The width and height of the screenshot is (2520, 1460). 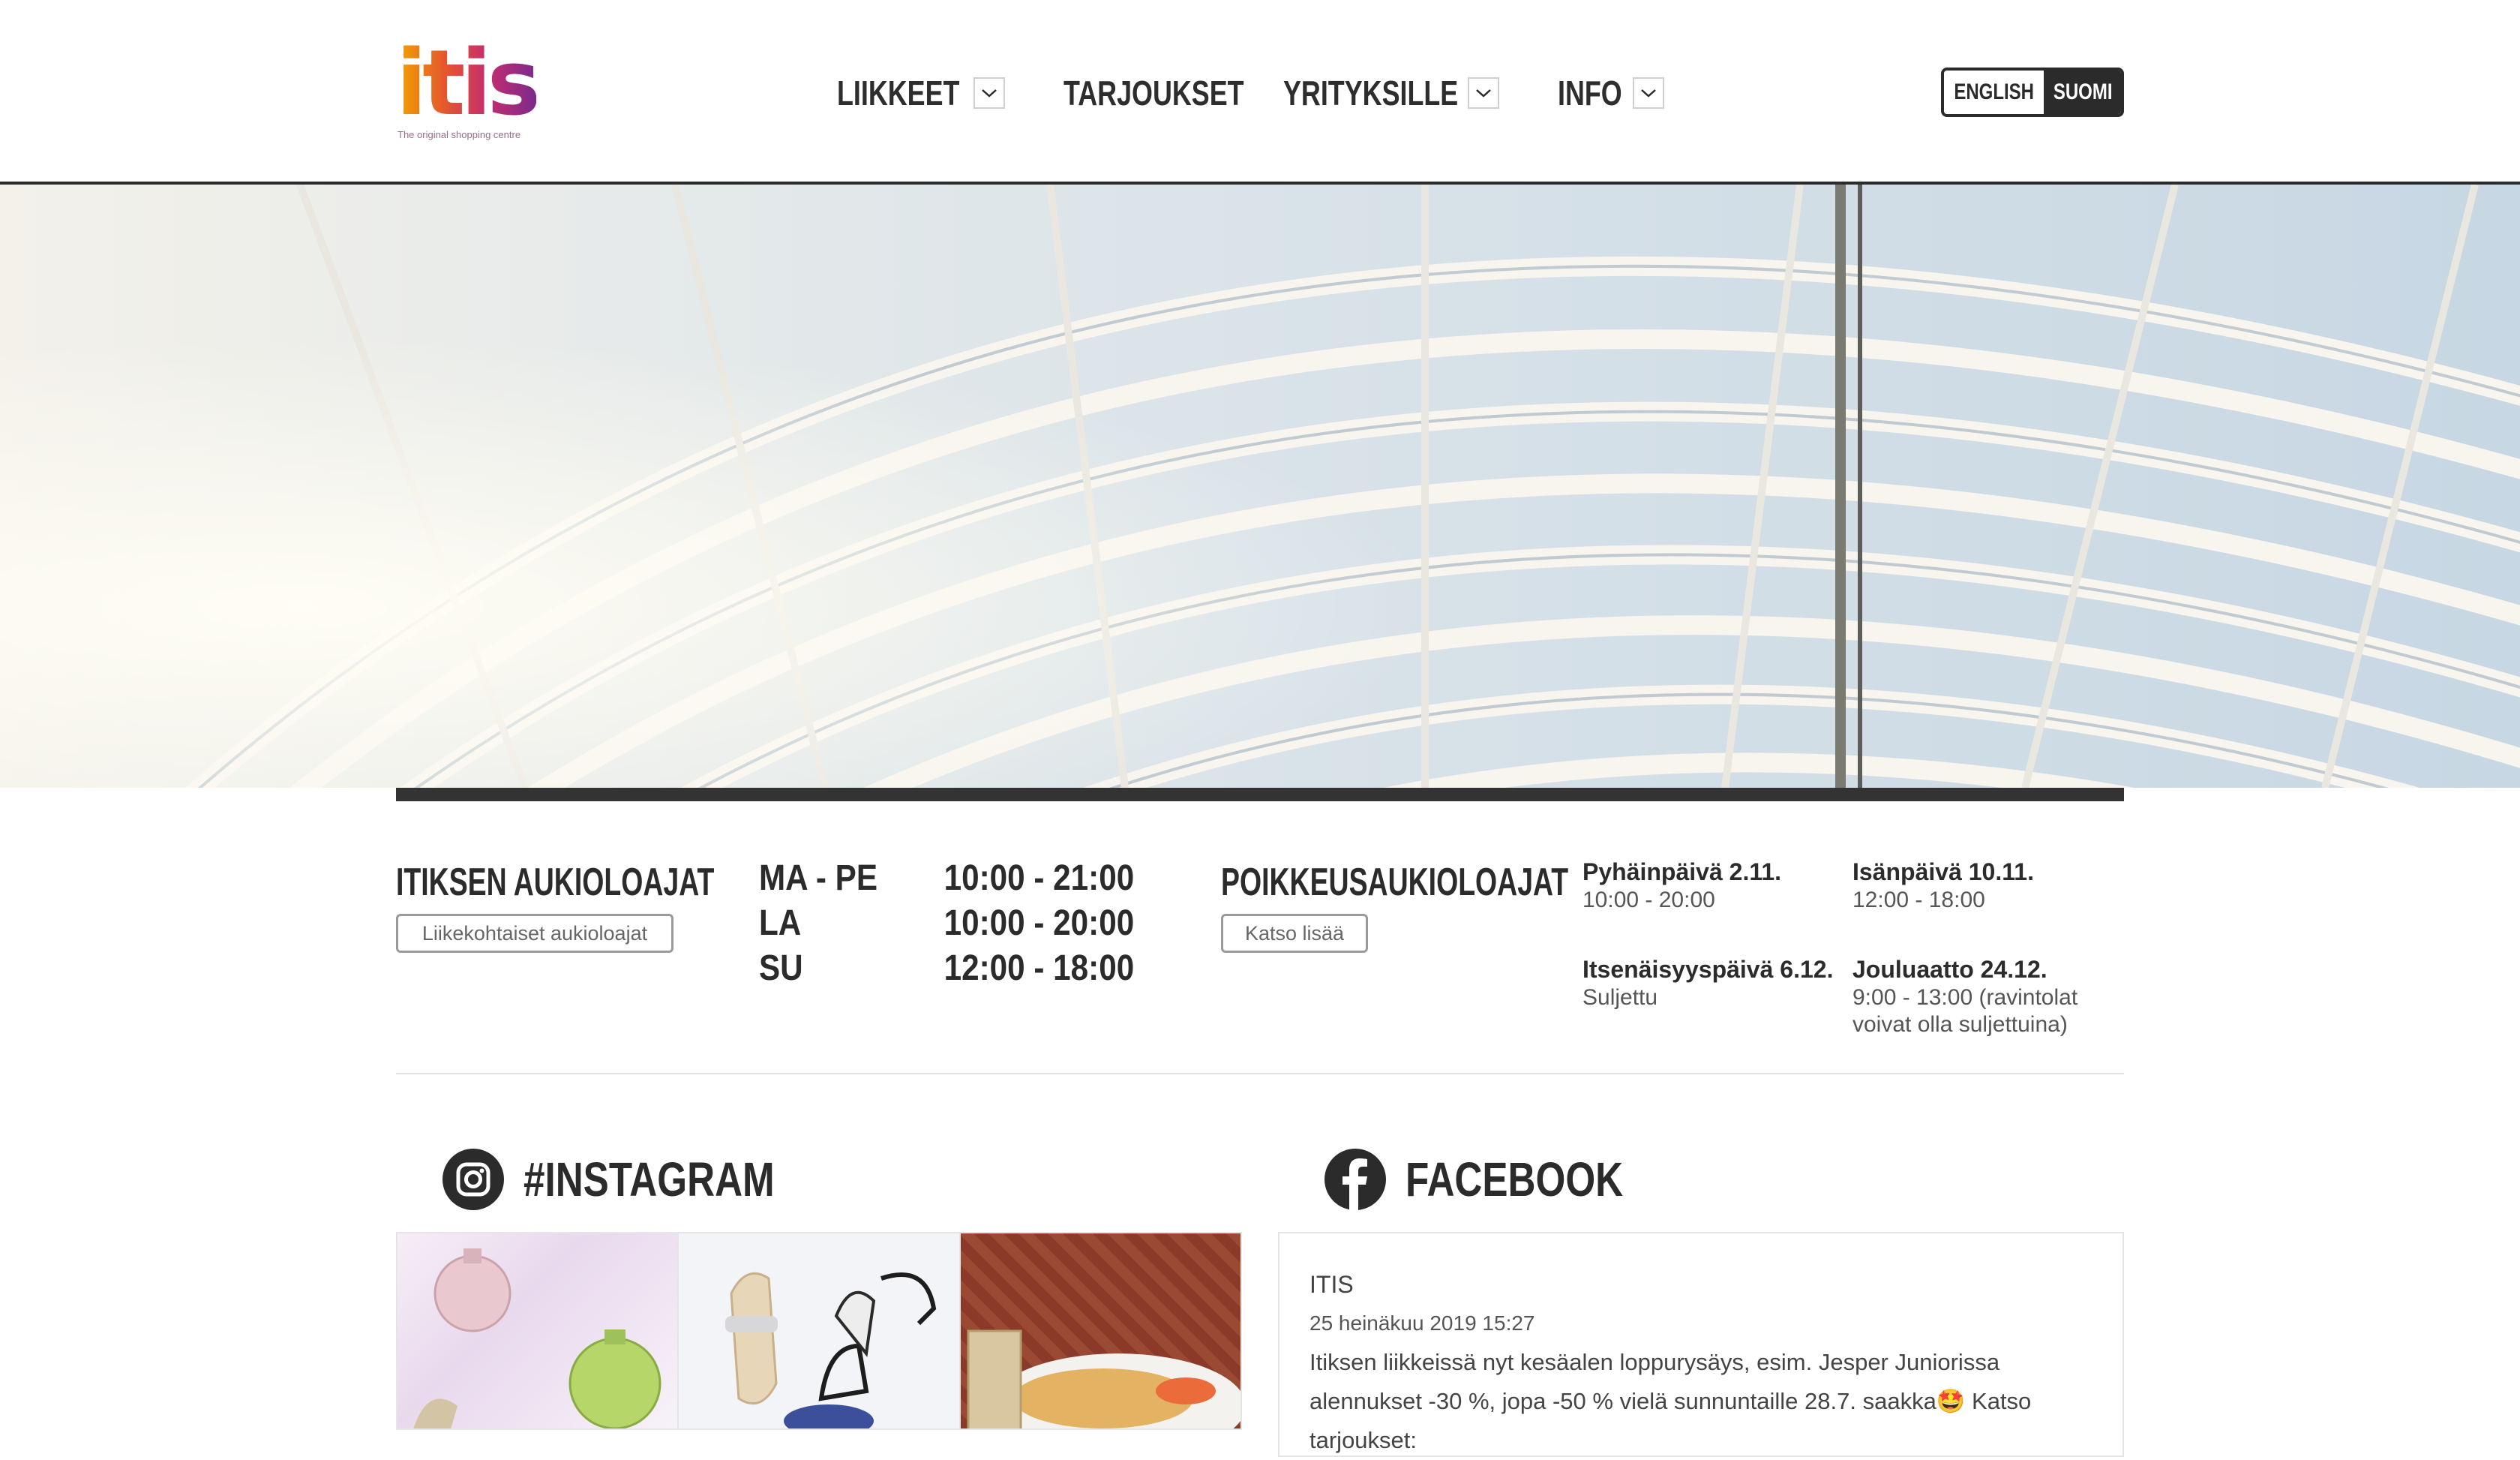 What do you see at coordinates (1371, 93) in the screenshot?
I see `nav-label: YRITYKSILLE` at bounding box center [1371, 93].